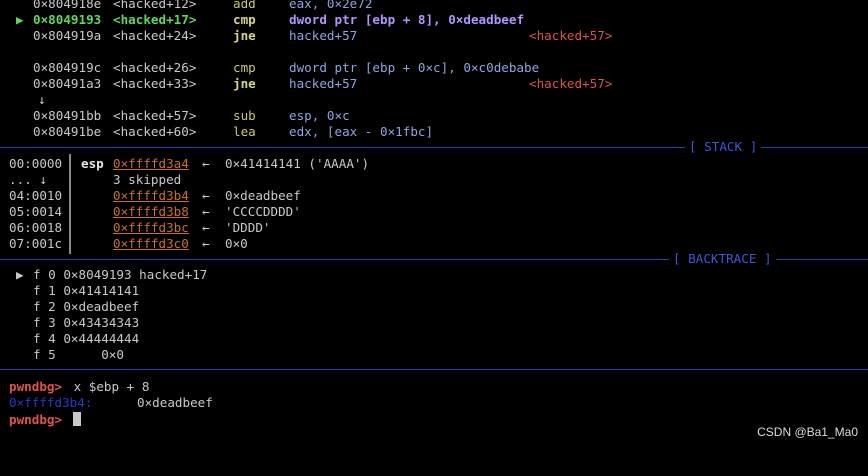  What do you see at coordinates (434, 369) in the screenshot?
I see `console-divider` at bounding box center [434, 369].